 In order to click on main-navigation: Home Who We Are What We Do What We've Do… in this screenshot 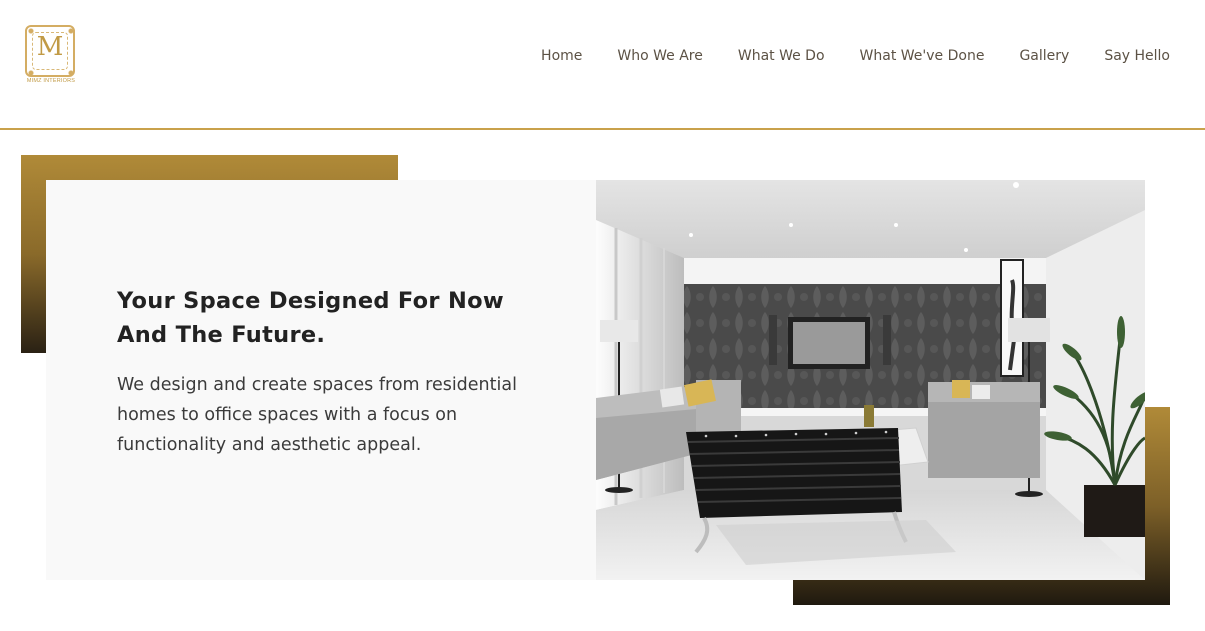, I will do `click(855, 56)`.